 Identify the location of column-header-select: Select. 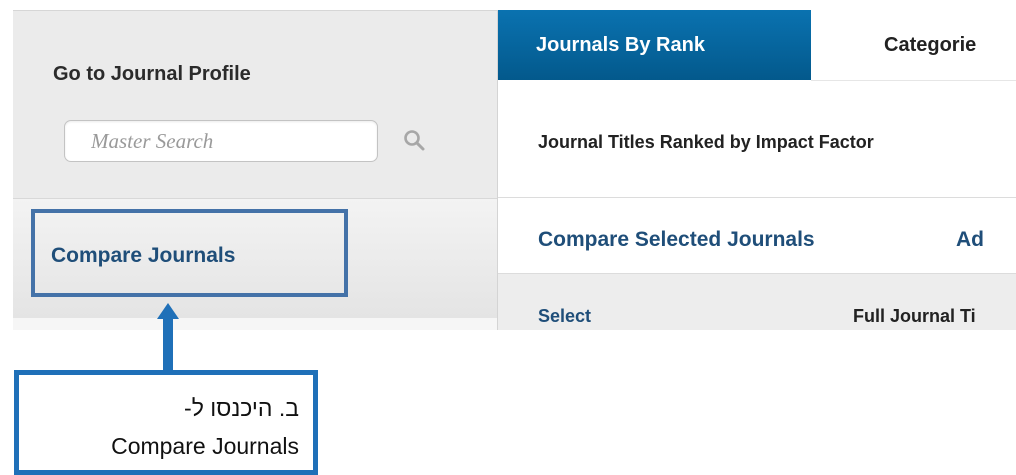
(564, 316).